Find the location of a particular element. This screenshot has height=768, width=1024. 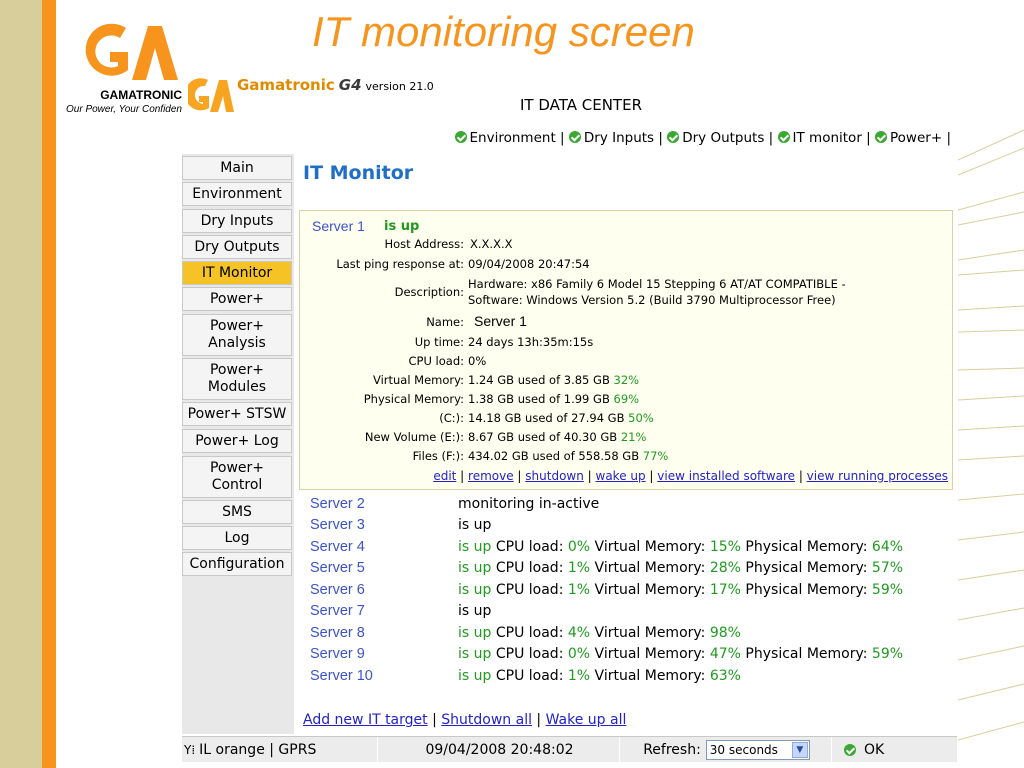

add-it-target-link: Add new IT target is located at coordinates (365, 720).